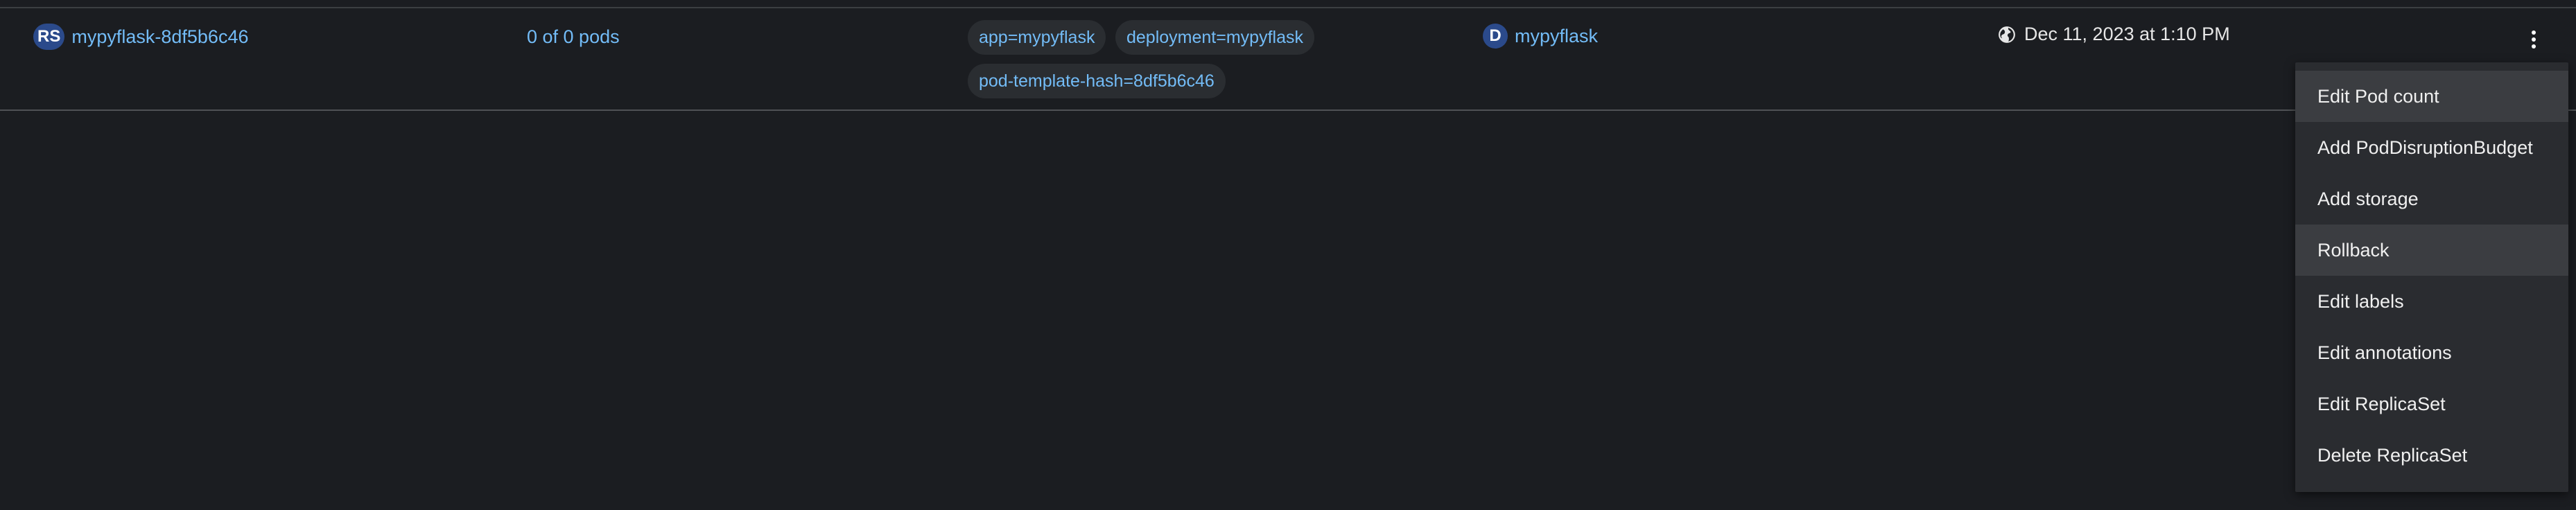 Image resolution: width=2576 pixels, height=510 pixels. I want to click on label-chip-deployment: deployment=mypyflask, so click(1214, 37).